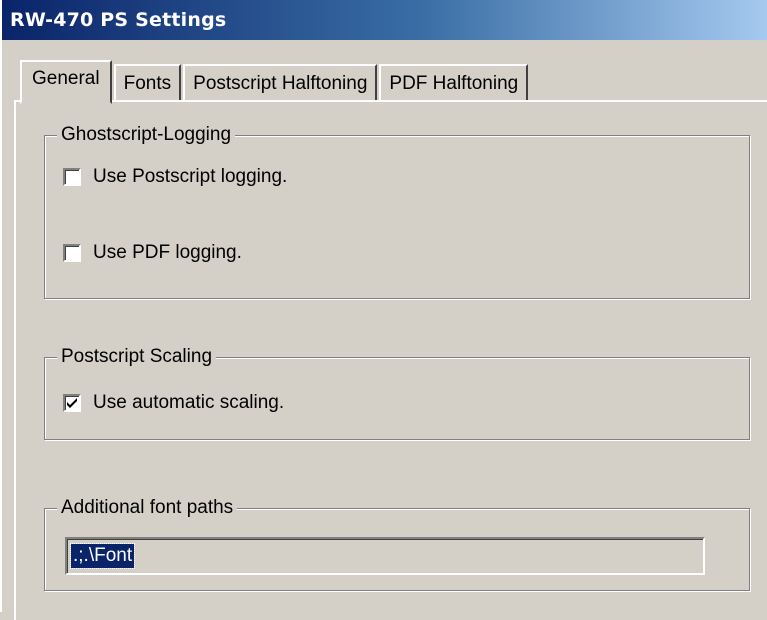 The height and width of the screenshot is (620, 767). I want to click on title-bar: RW-470 PS Settings, so click(384, 20).